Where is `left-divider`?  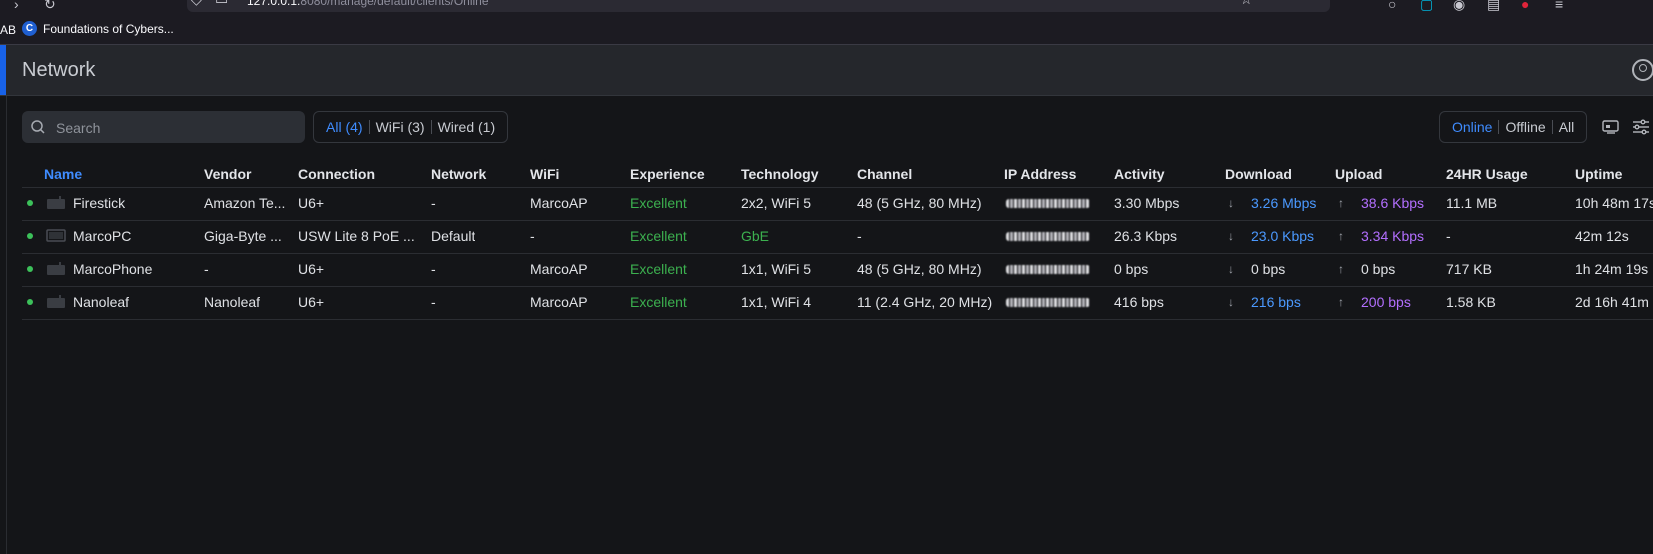
left-divider is located at coordinates (6, 325).